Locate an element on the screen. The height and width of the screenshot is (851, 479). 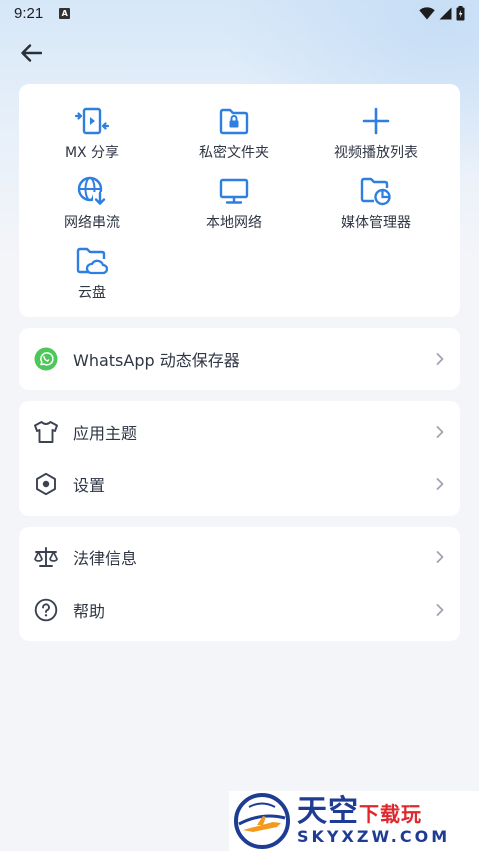
grid-item-network-stream: 网络串流 is located at coordinates (92, 203).